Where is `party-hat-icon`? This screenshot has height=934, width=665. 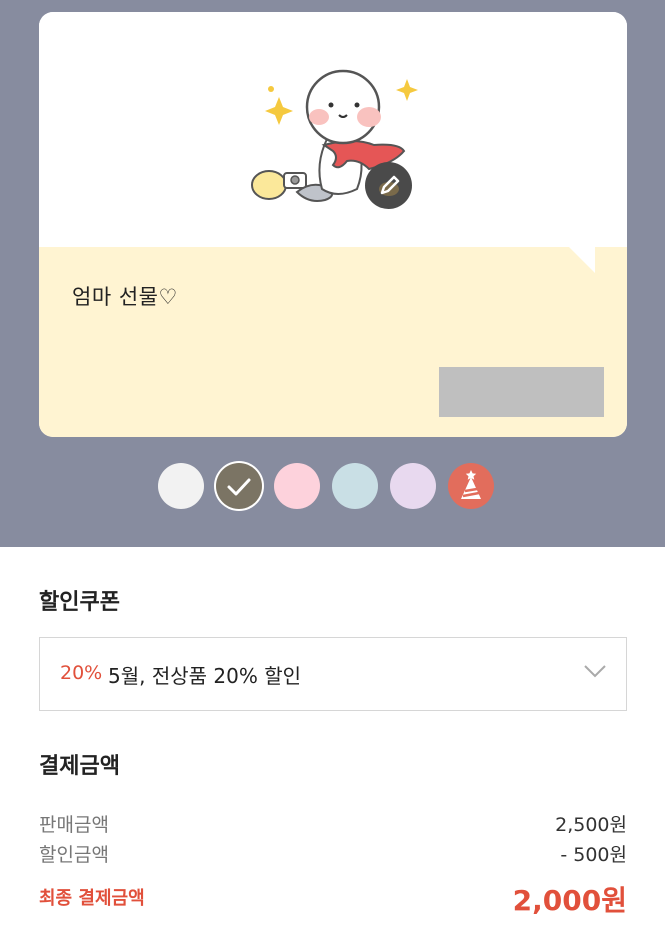 party-hat-icon is located at coordinates (471, 484).